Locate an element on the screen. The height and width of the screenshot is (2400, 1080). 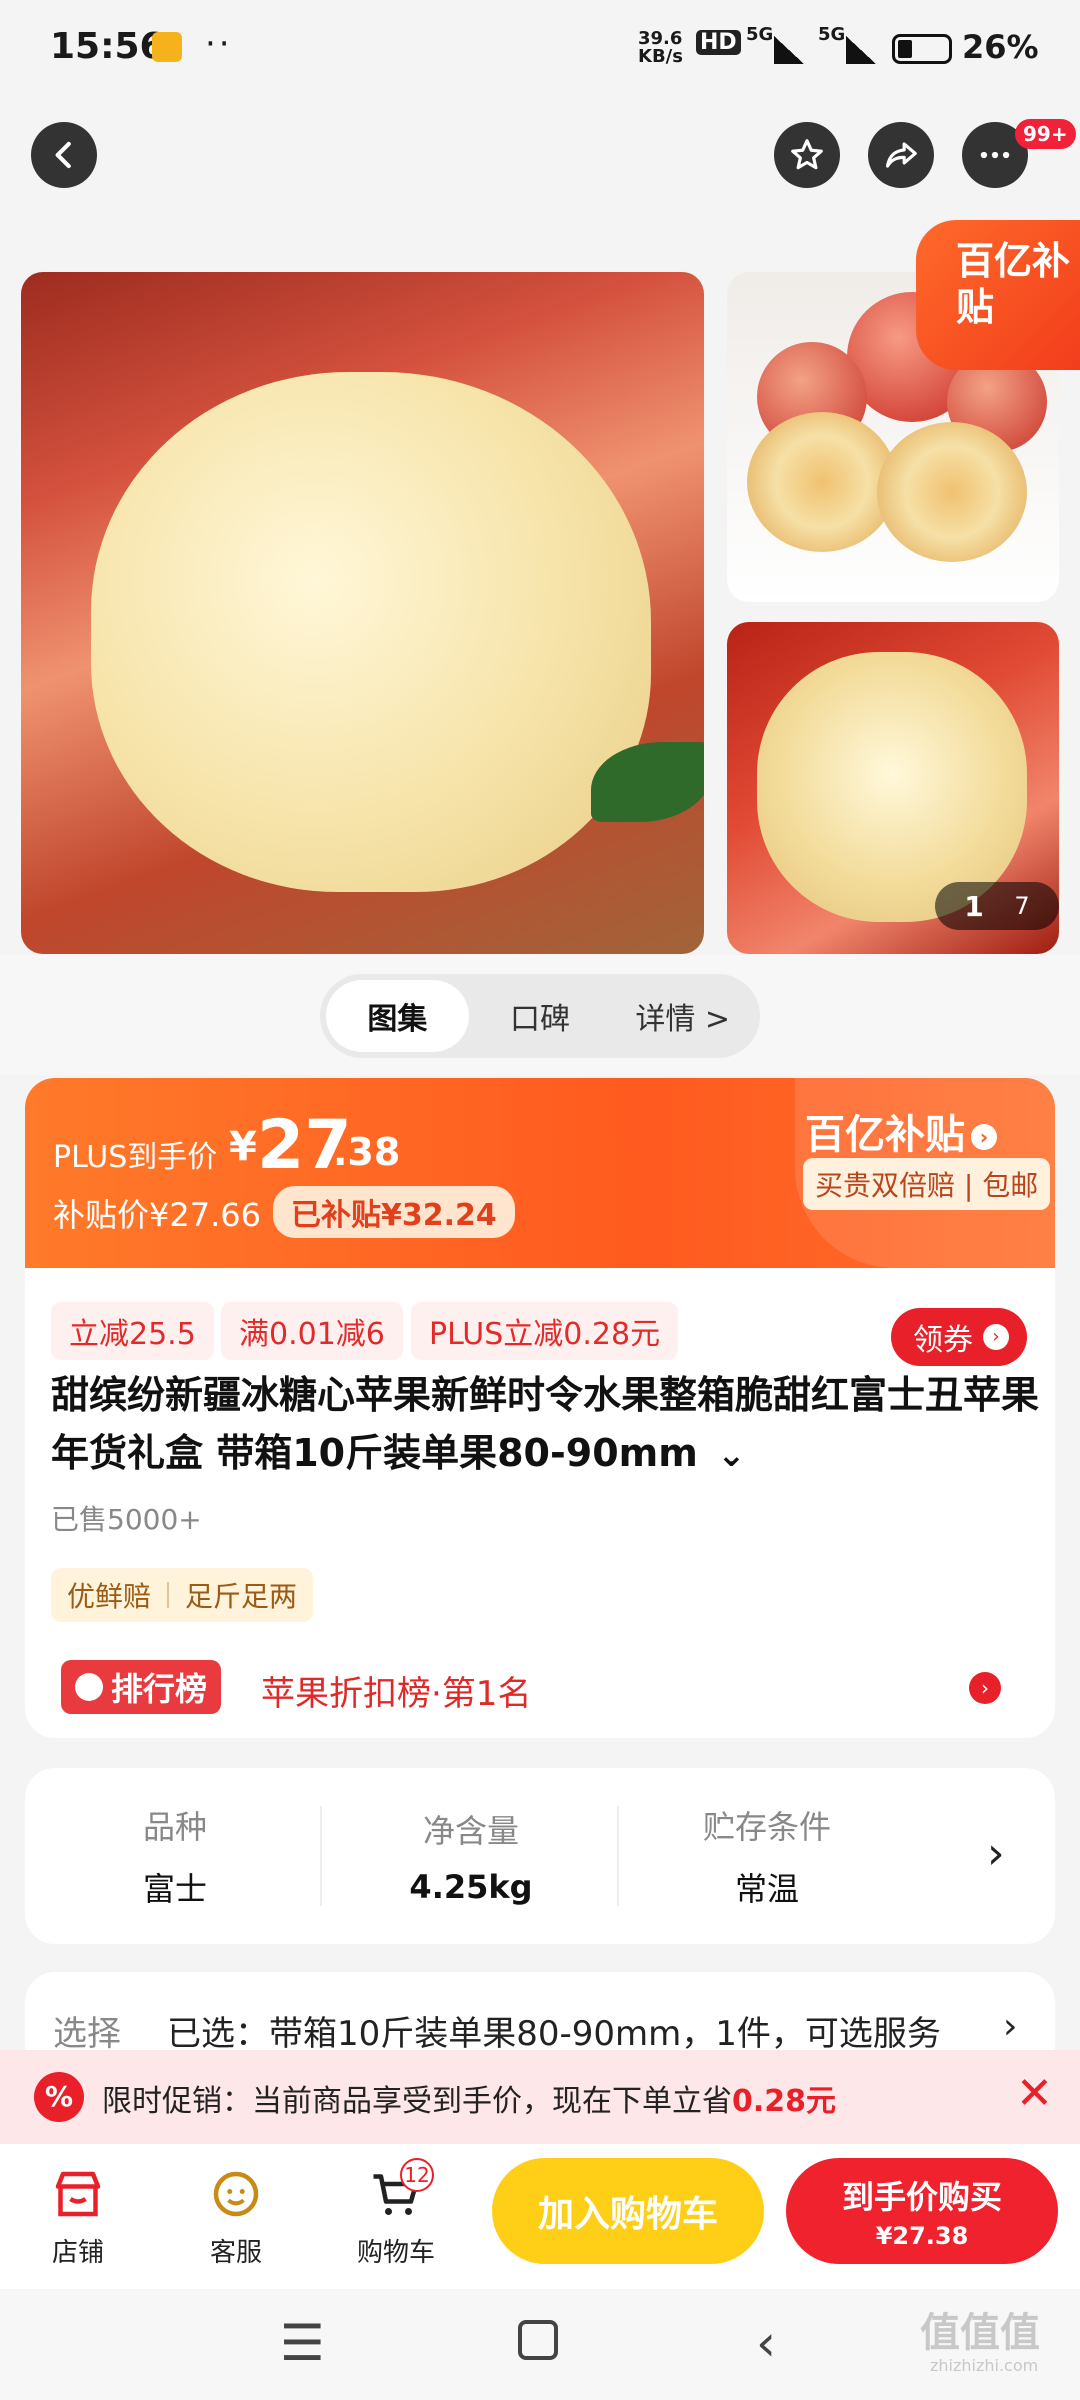
home-icon is located at coordinates (538, 2340).